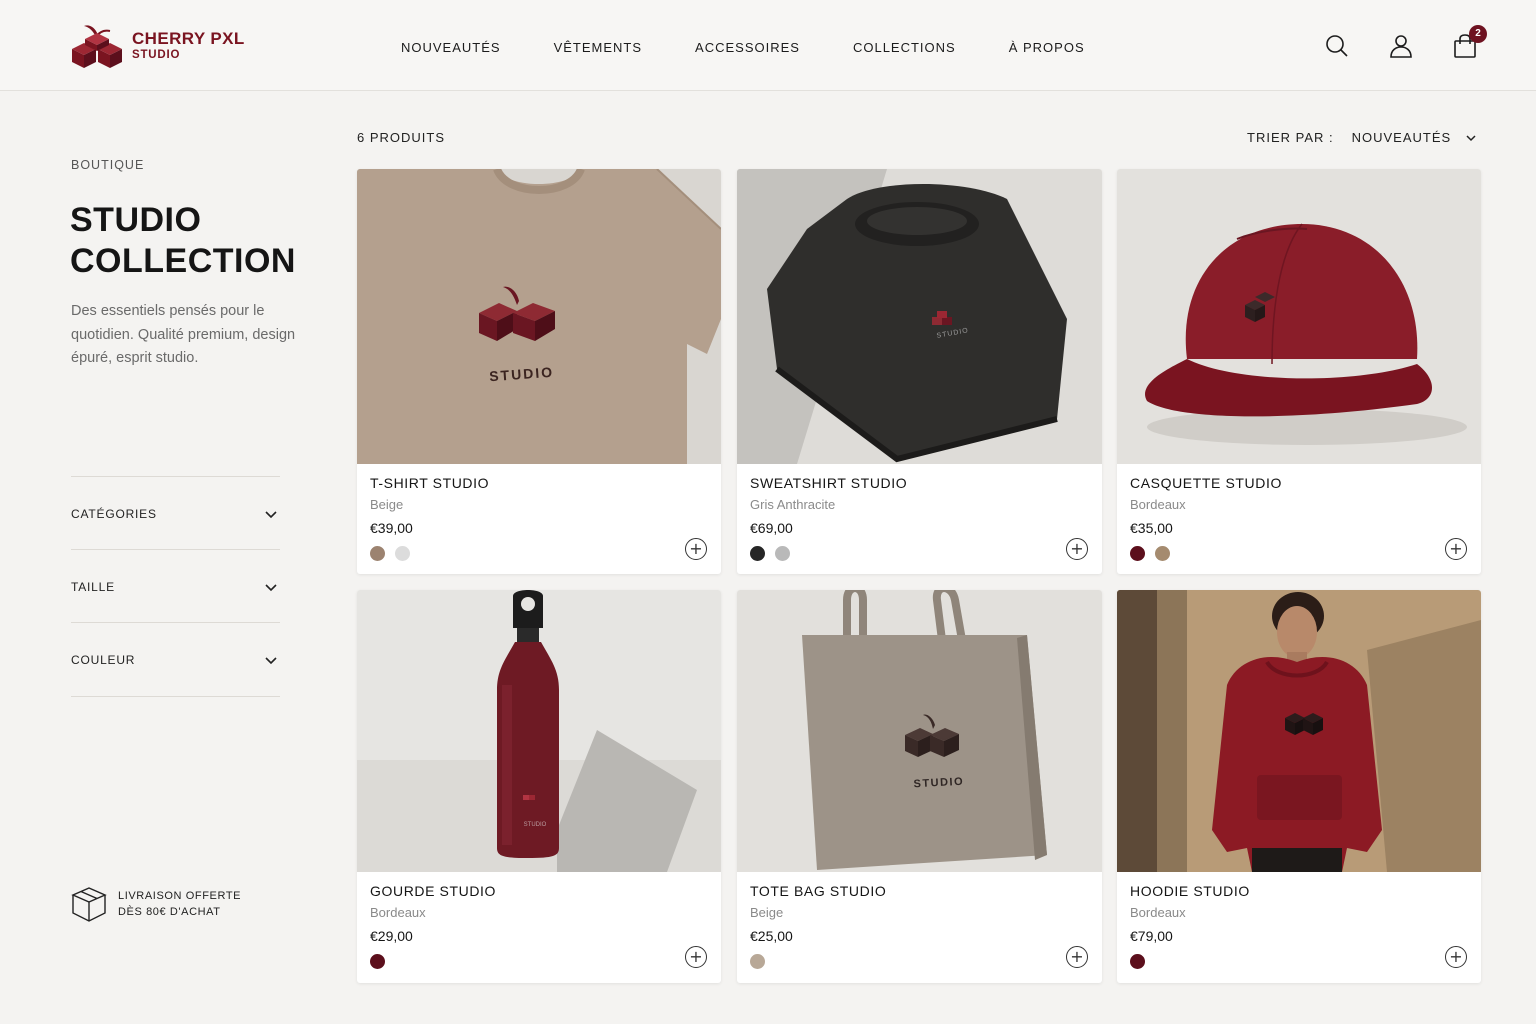 This screenshot has height=1024, width=1536. What do you see at coordinates (391, 936) in the screenshot?
I see `product-price: €29,00` at bounding box center [391, 936].